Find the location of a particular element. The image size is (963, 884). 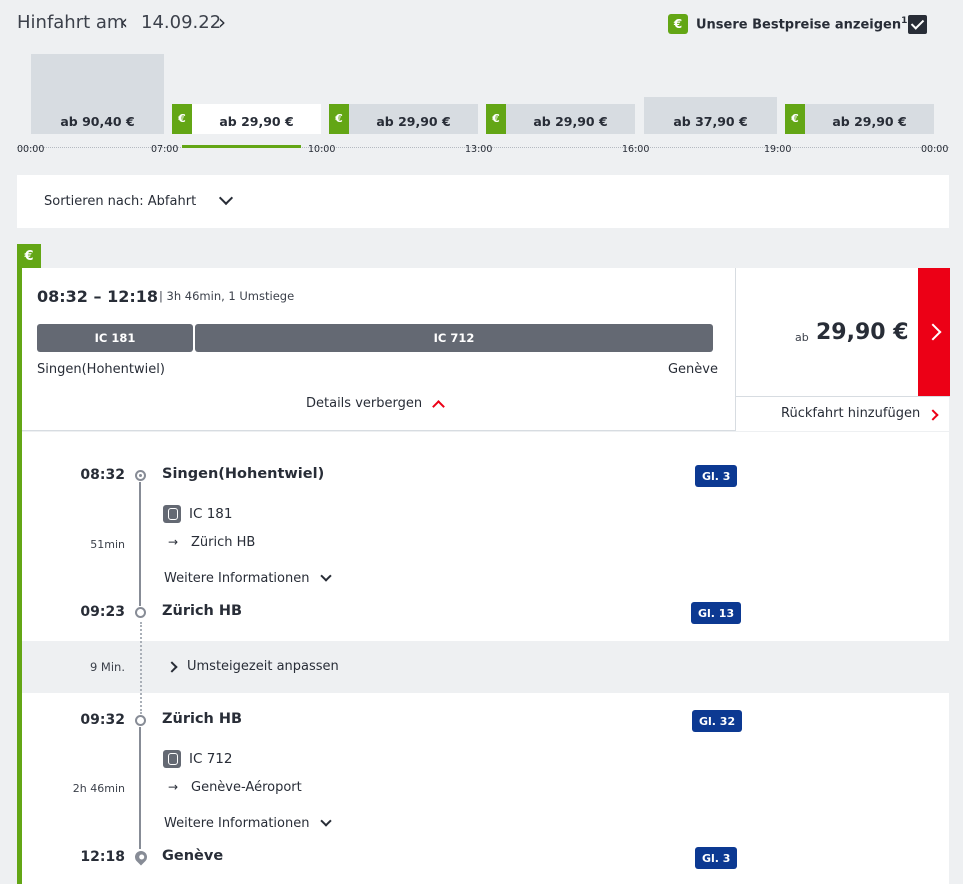

outbound-date: 14.09.22 is located at coordinates (181, 22).